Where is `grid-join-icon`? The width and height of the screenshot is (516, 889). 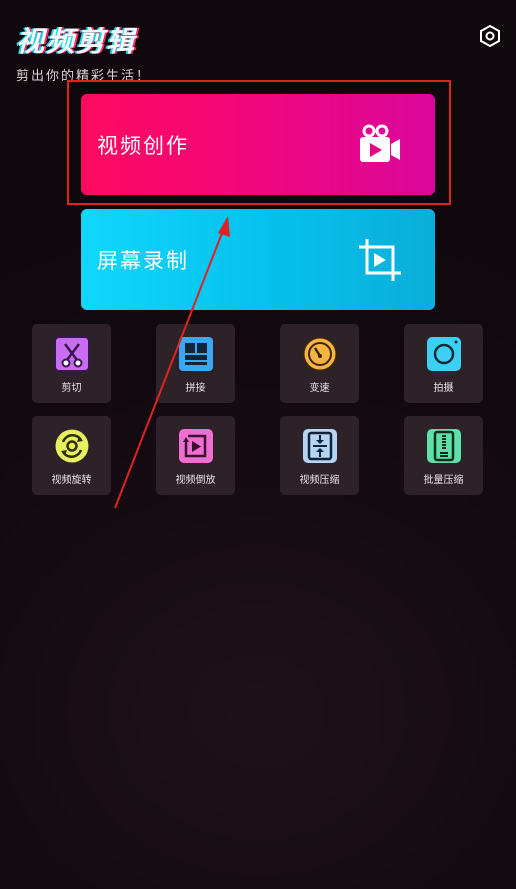
grid-join-icon is located at coordinates (195, 354).